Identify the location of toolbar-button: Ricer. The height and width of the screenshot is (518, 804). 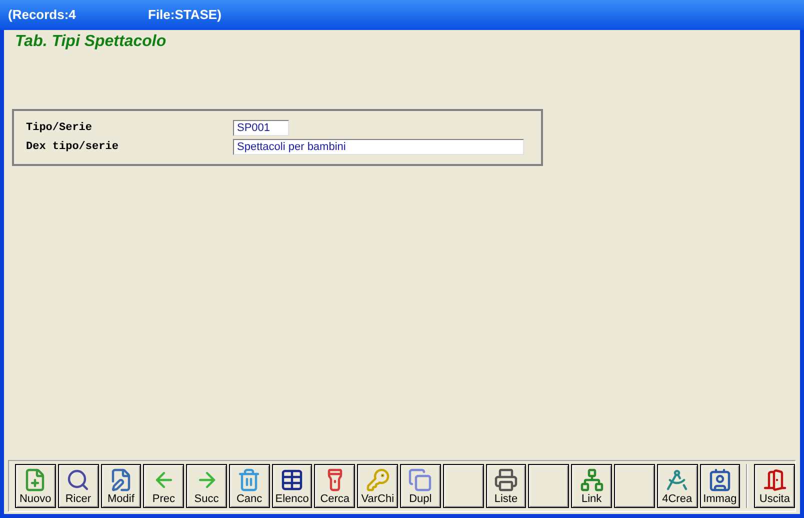
(78, 486).